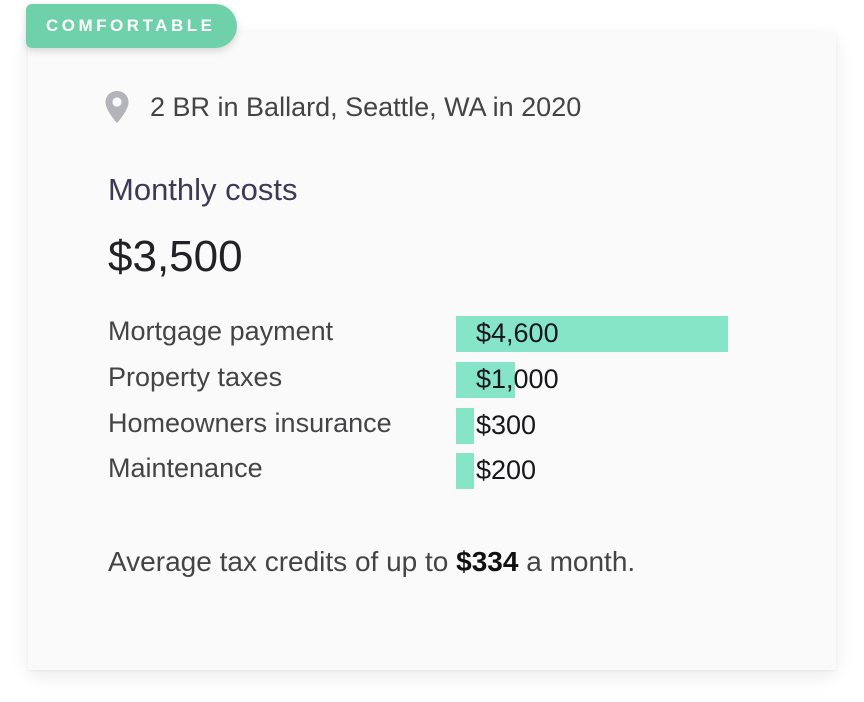 This screenshot has width=864, height=702. Describe the element at coordinates (203, 189) in the screenshot. I see `monthly-costs-title: Monthly costs` at that location.